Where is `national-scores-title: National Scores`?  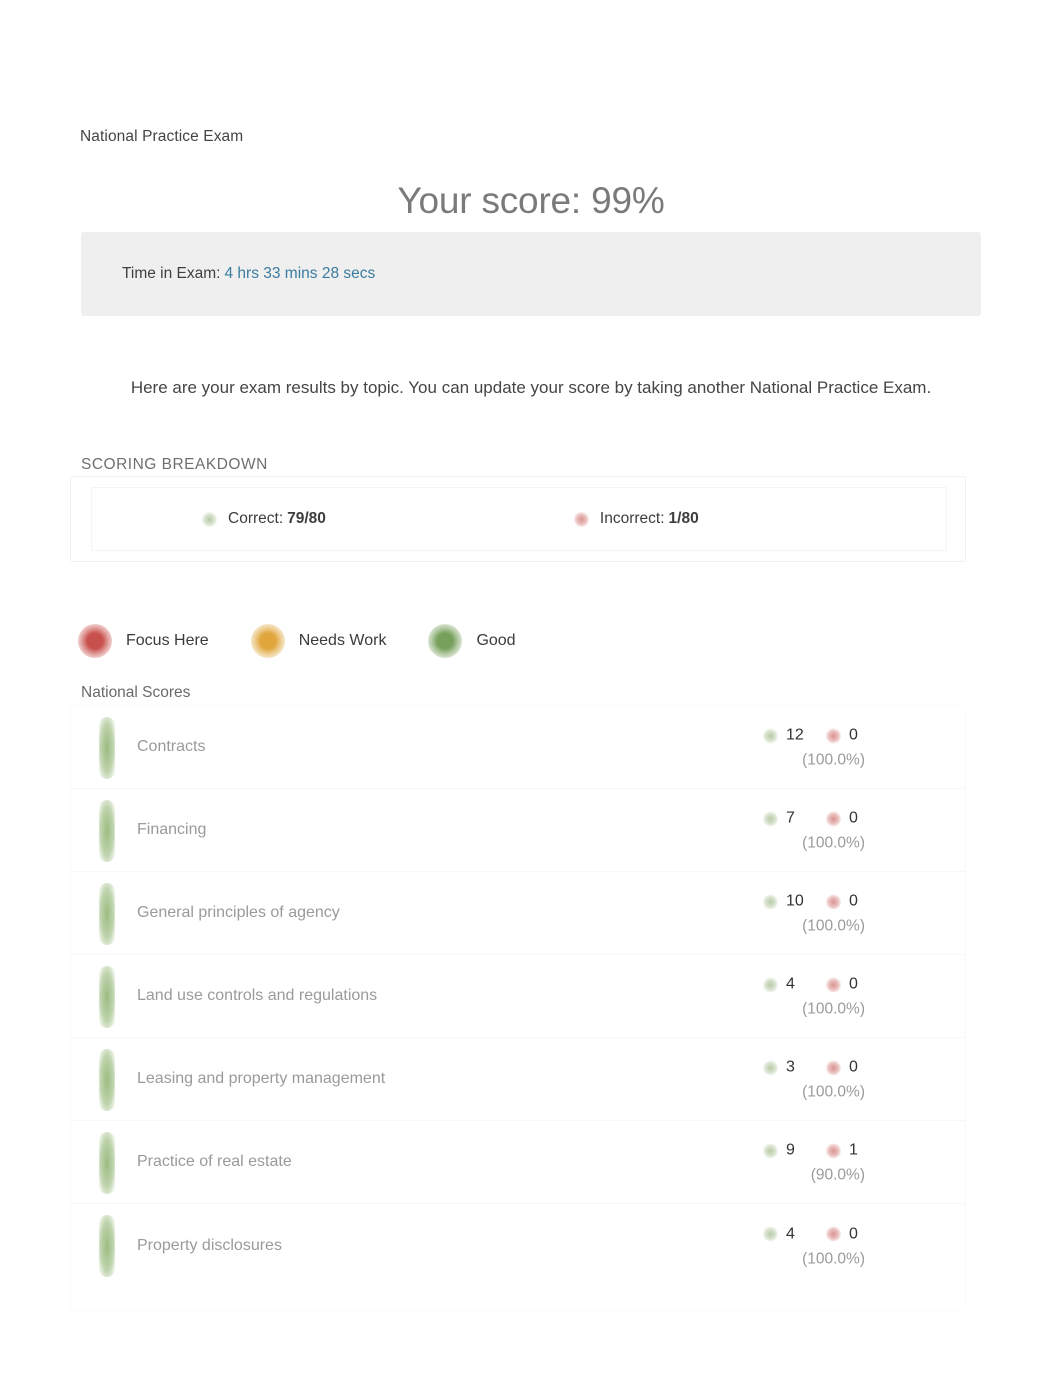
national-scores-title: National Scores is located at coordinates (136, 692).